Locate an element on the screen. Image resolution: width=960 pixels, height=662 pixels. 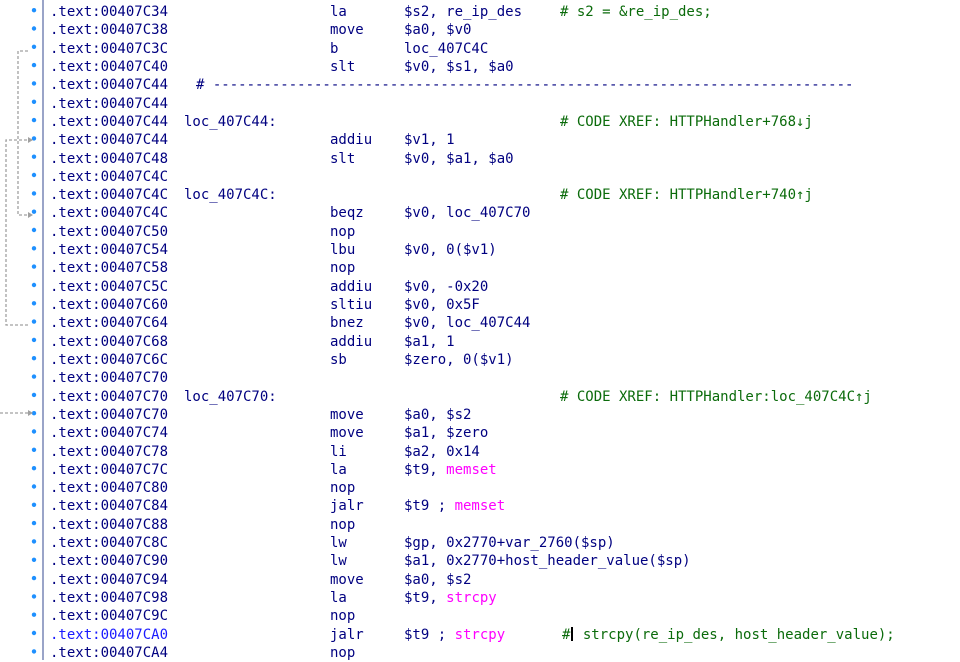
address: .text:00407C70 is located at coordinates (109, 378).